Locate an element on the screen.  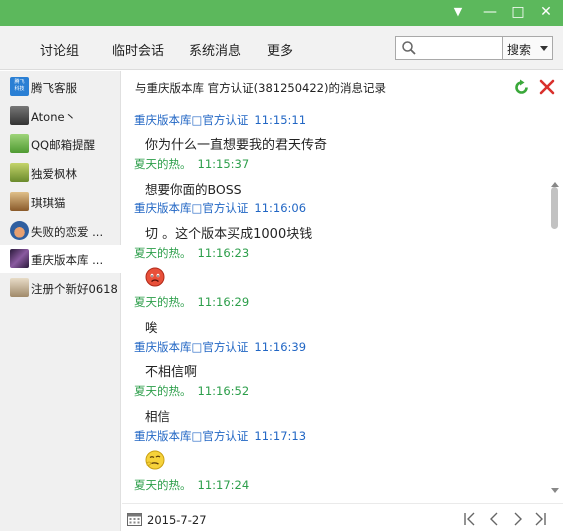
message-text: 相信 is located at coordinates (158, 416).